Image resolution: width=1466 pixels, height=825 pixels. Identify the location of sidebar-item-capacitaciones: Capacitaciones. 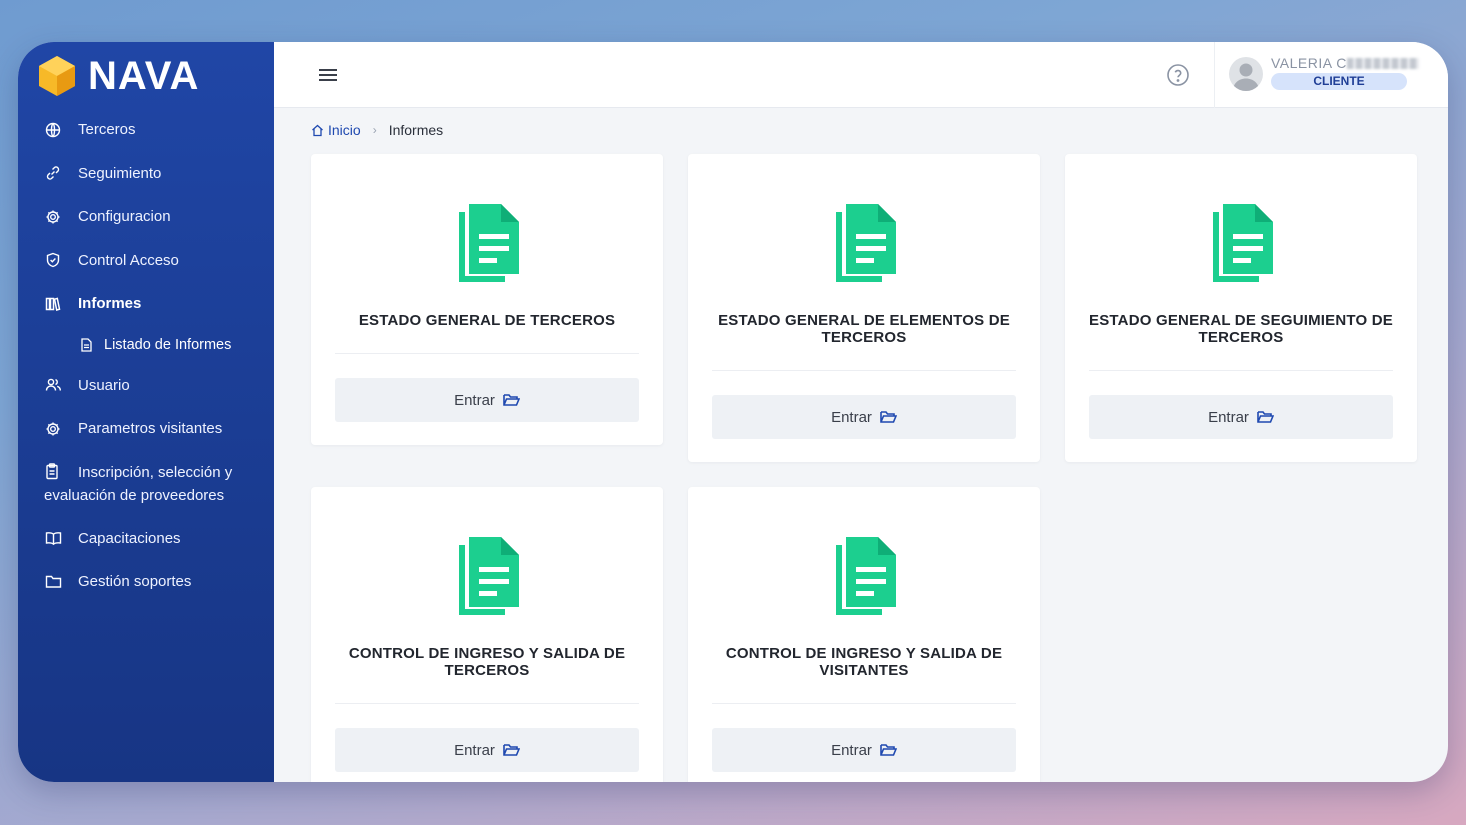
(146, 539).